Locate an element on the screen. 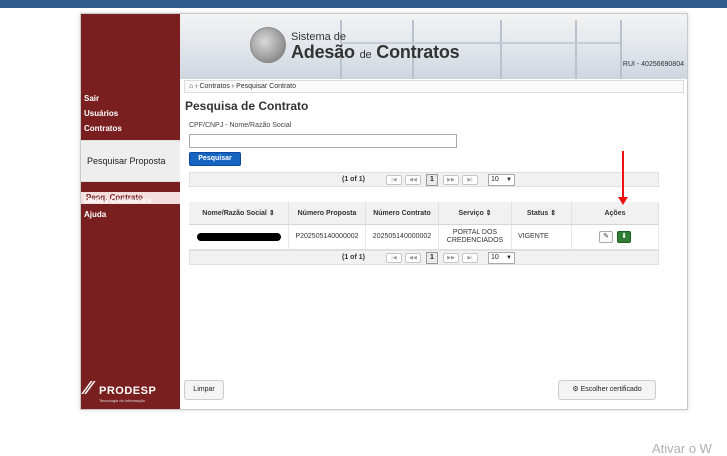 This screenshot has width=727, height=456. prodesp-logo: ⁄⁄ PRODESP Tecnologia da Informação is located at coordinates (130, 391).